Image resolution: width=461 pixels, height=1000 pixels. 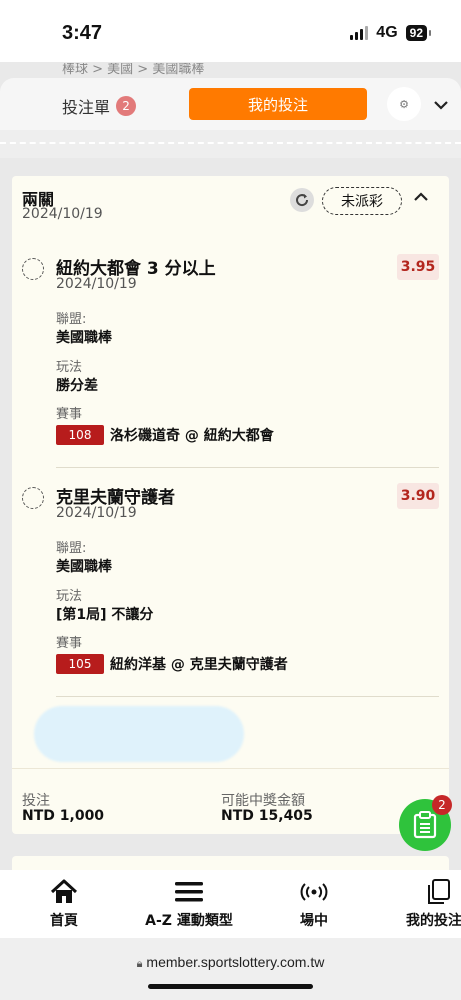 I want to click on event-id-badge: 108, so click(x=80, y=435).